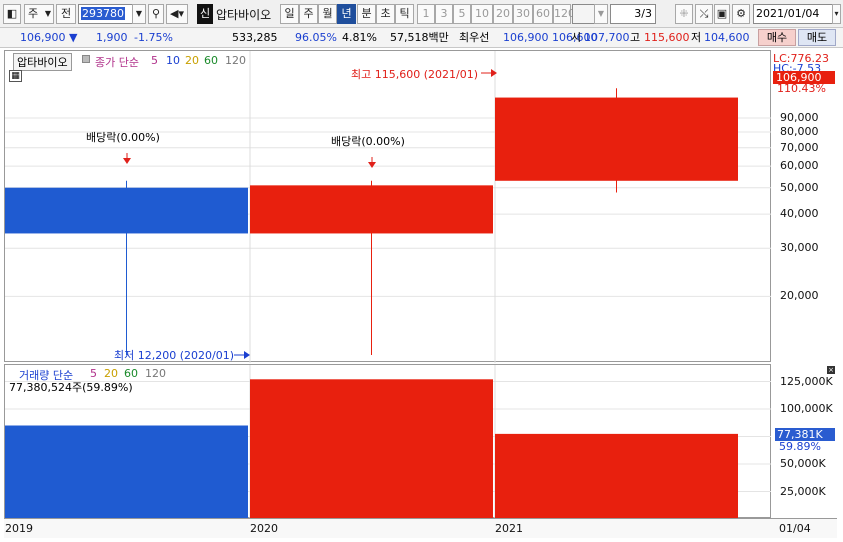  Describe the element at coordinates (346, 14) in the screenshot. I see `period-year: 년` at that location.